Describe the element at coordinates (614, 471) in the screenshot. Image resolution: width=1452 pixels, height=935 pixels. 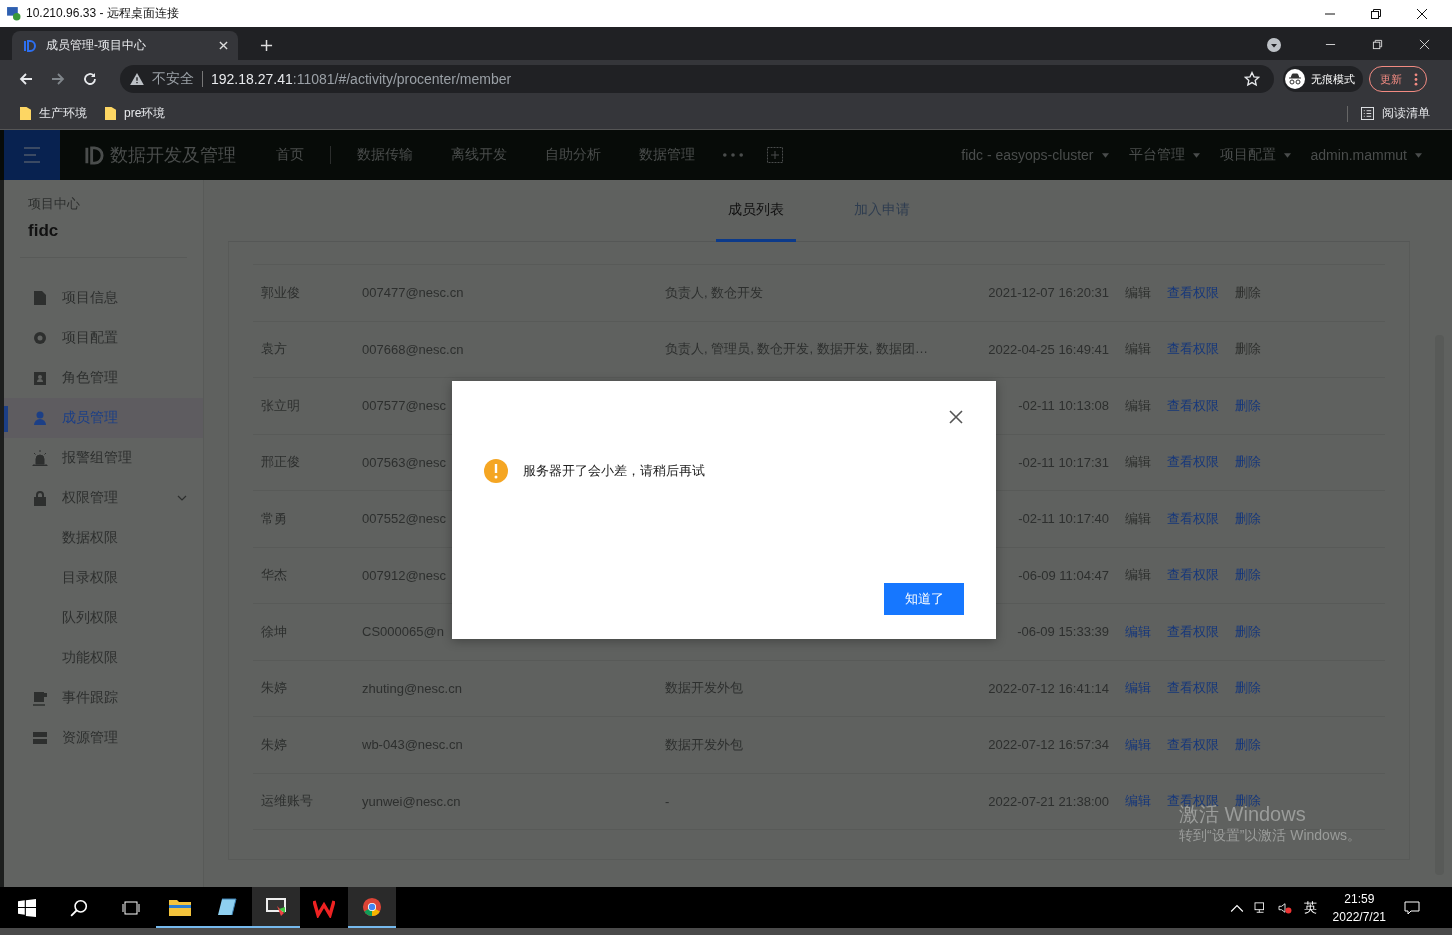
I see `dialog-message: 服务器开了会小差，请稍后再试` at that location.